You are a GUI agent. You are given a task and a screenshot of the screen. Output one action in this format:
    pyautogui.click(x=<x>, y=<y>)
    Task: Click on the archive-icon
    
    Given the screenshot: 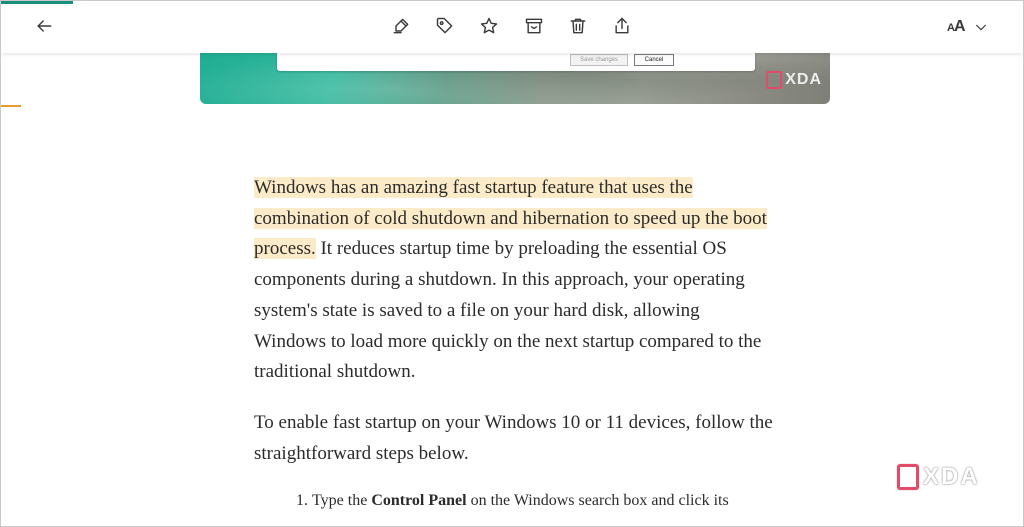 What is the action you would take?
    pyautogui.click(x=534, y=26)
    